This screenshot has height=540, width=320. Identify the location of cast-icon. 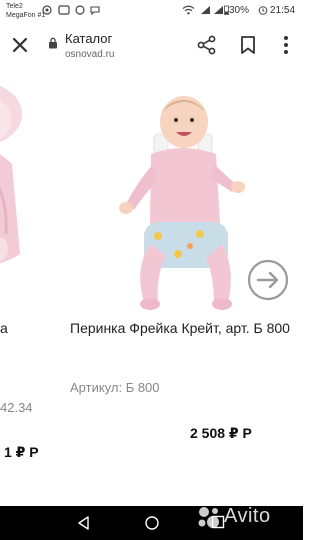
(64, 10).